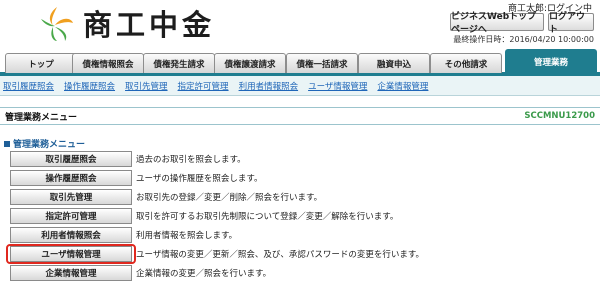  What do you see at coordinates (203, 86) in the screenshot?
I see `subnav-permission: 指定許可管理` at bounding box center [203, 86].